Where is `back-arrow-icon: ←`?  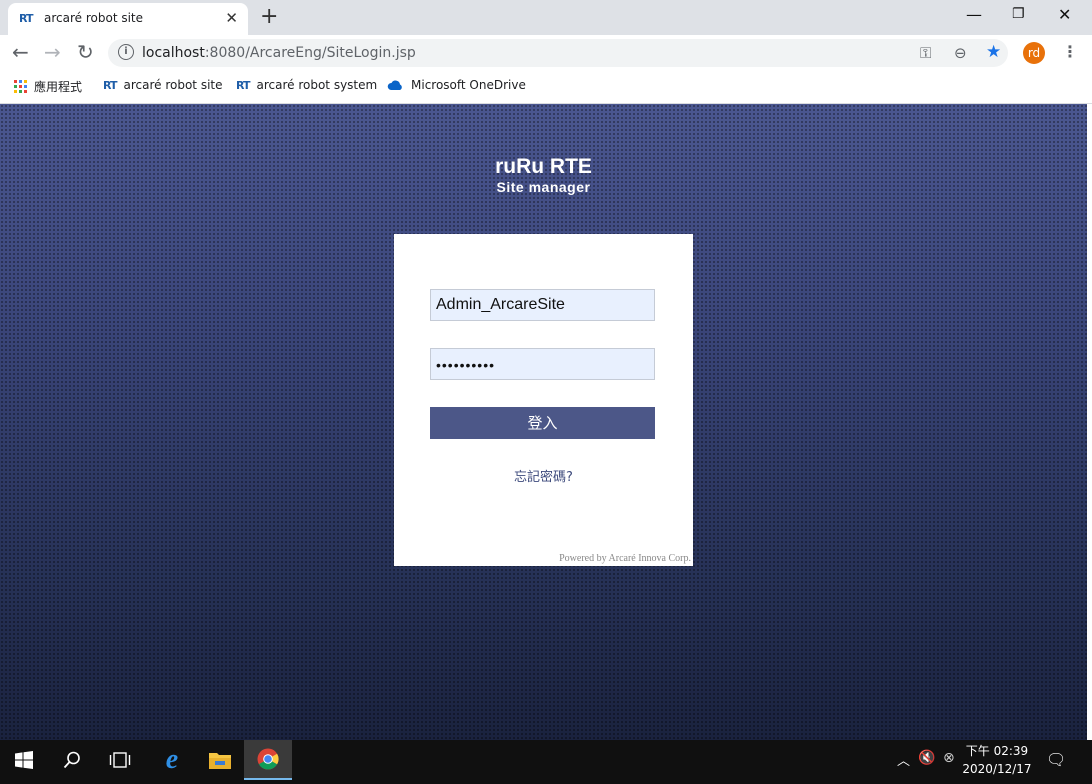
back-arrow-icon: ← is located at coordinates (20, 52).